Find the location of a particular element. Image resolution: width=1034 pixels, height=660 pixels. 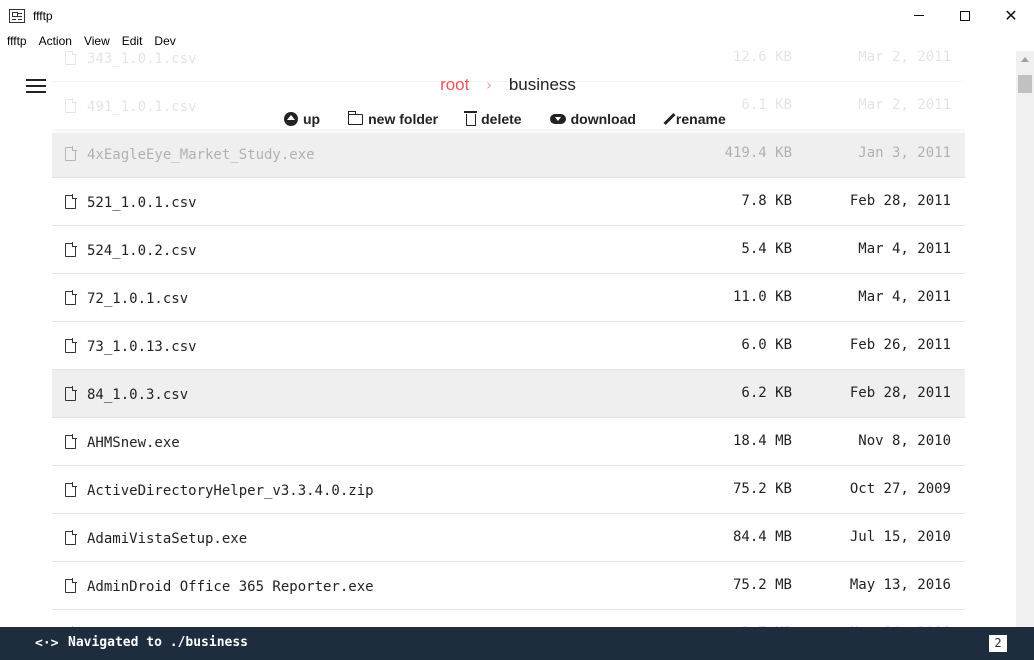

breadcrumb-root: root is located at coordinates (454, 84).